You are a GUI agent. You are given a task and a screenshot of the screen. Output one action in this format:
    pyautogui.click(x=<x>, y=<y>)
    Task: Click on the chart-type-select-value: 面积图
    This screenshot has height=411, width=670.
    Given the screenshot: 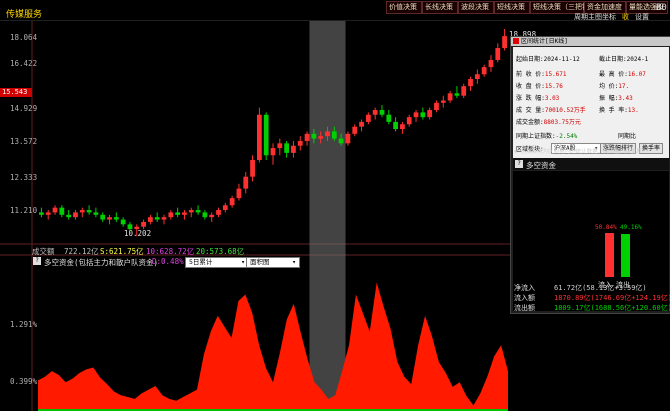 What is the action you would take?
    pyautogui.click(x=260, y=262)
    